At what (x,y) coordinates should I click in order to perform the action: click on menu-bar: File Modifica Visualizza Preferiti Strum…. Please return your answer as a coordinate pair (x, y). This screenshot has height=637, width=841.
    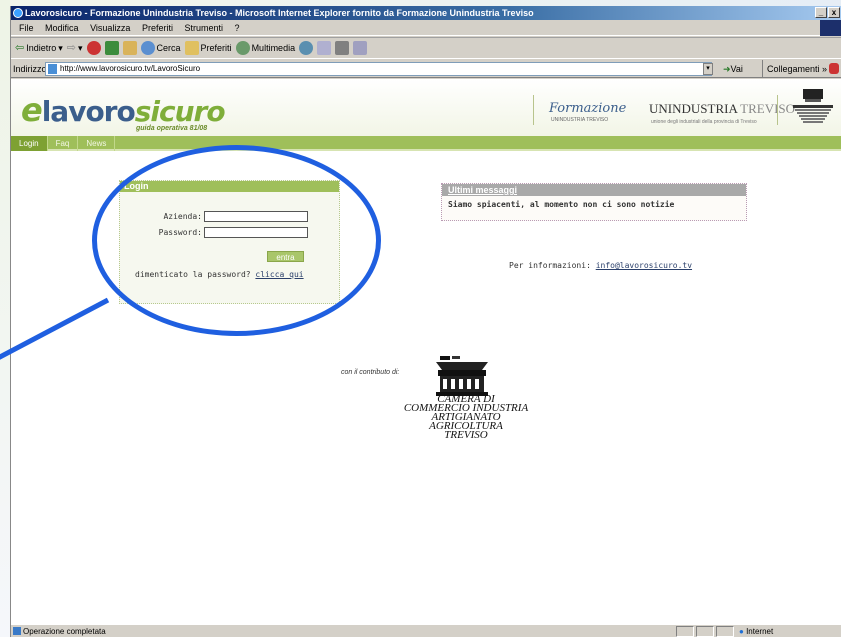
    Looking at the image, I should click on (426, 28).